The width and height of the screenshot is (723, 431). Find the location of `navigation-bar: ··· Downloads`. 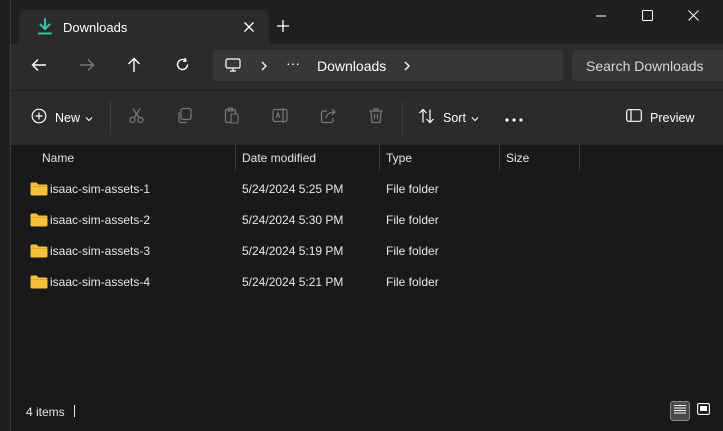

navigation-bar: ··· Downloads is located at coordinates (367, 67).